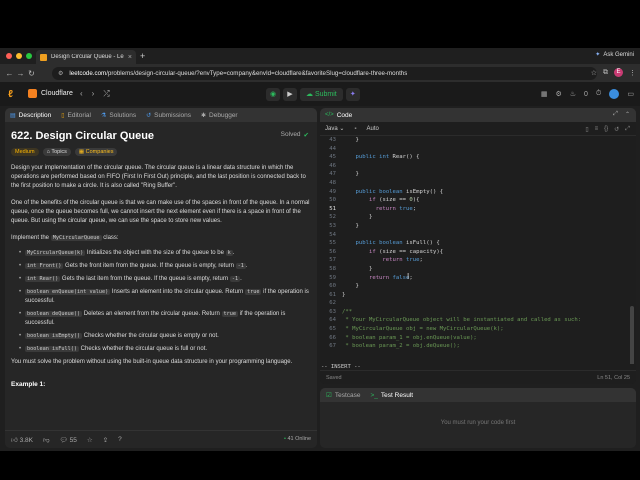 This screenshot has width=640, height=480. Describe the element at coordinates (478, 129) in the screenshot. I see `language-bar: Java ⌄ ▪ Auto ▯ ≡ {} ↺ ⤢` at that location.